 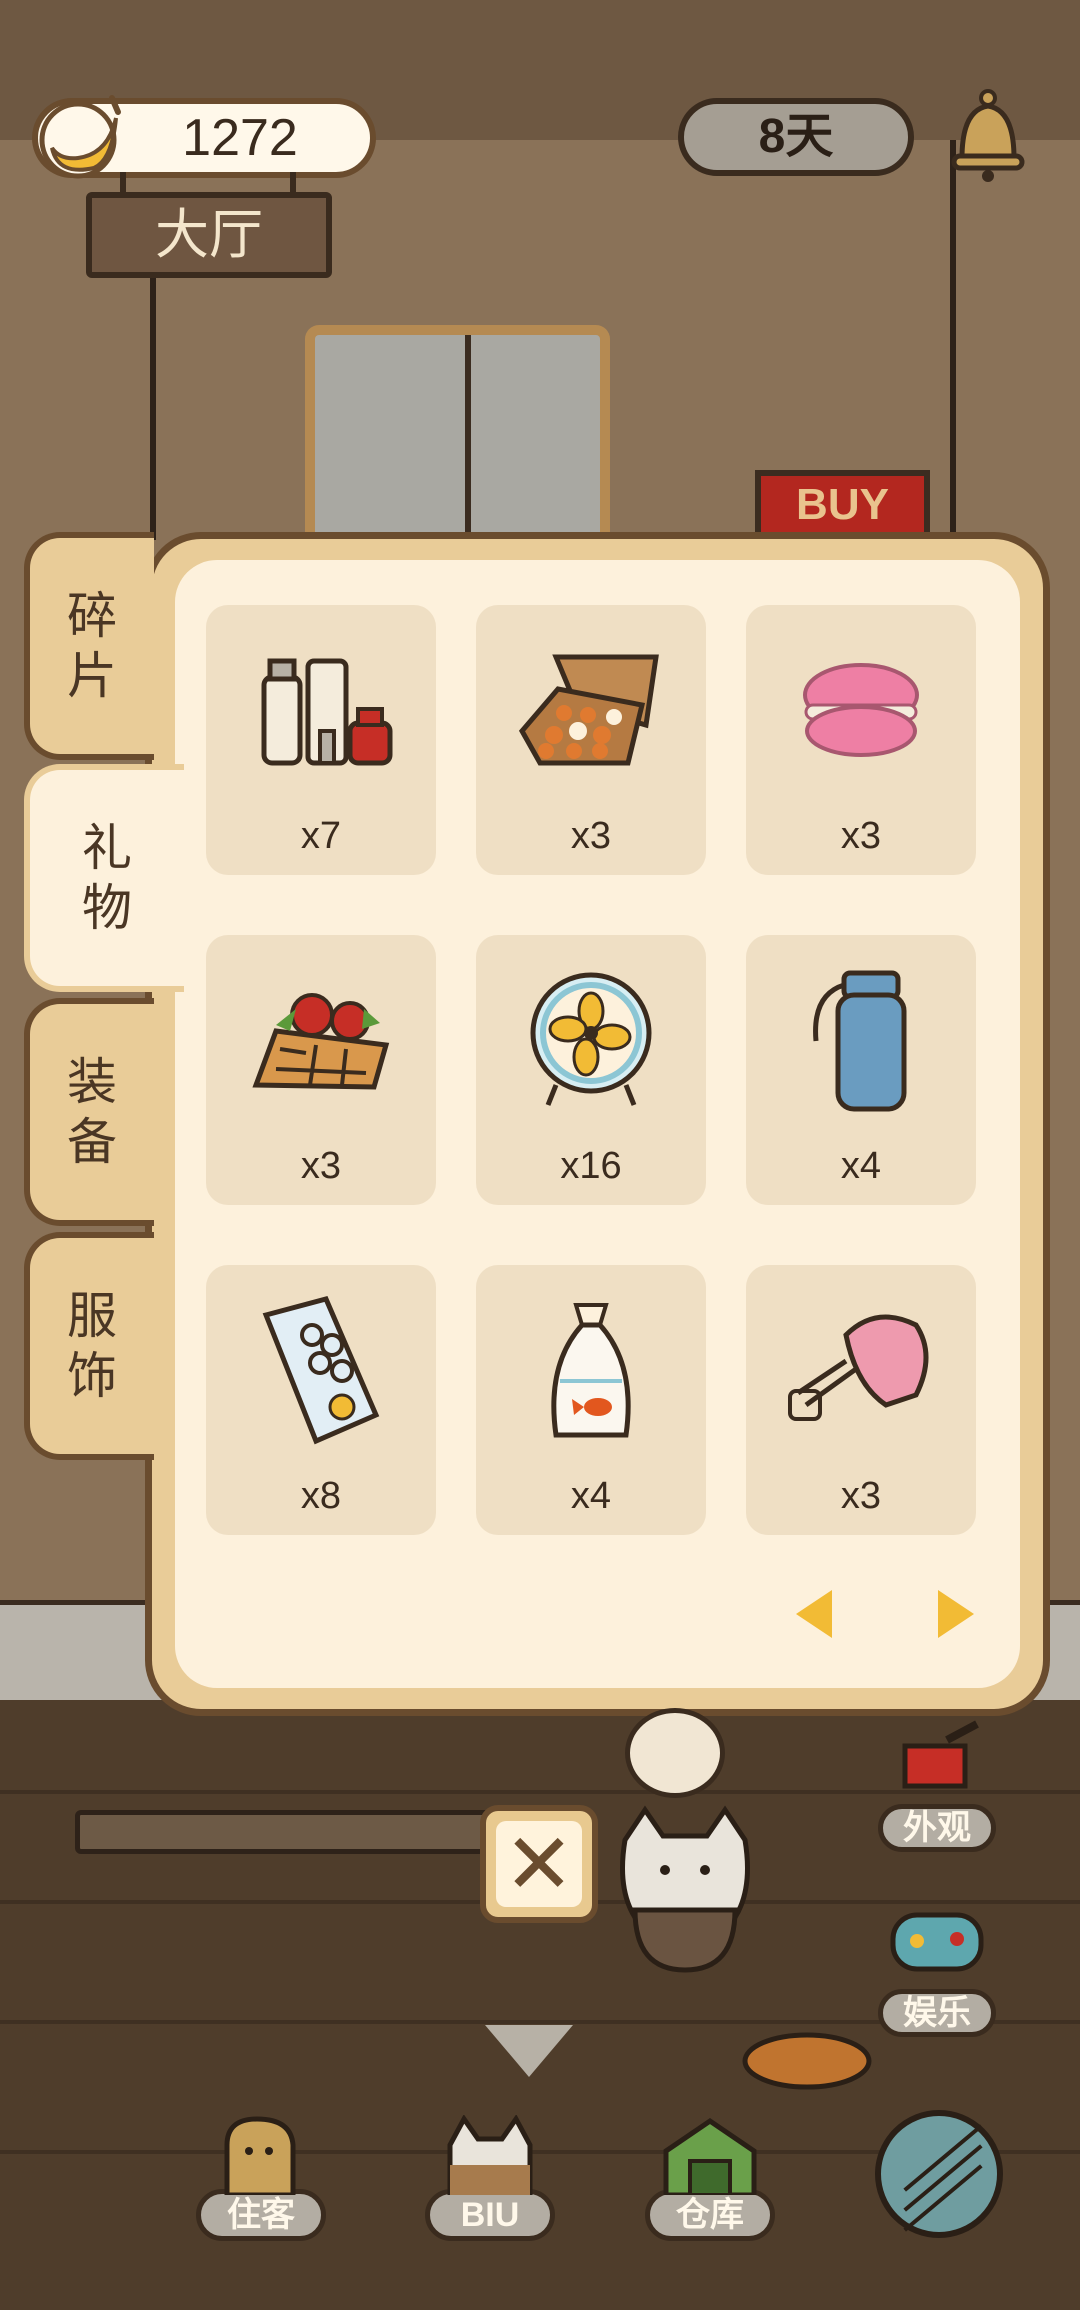 I want to click on cushion, so click(x=807, y=2061).